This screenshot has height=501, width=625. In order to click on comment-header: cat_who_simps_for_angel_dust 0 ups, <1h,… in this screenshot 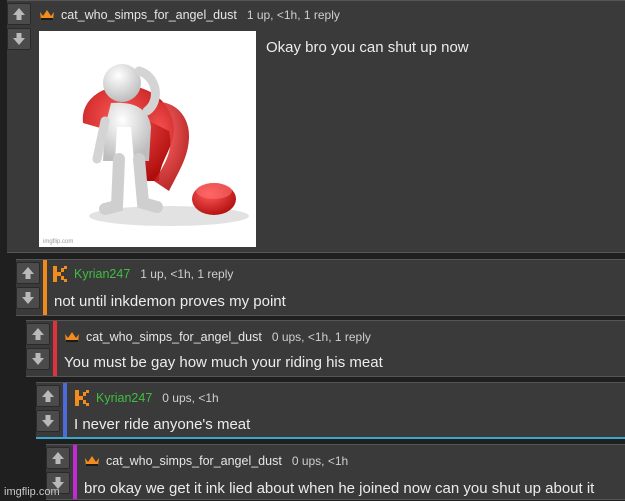, I will do `click(217, 337)`.